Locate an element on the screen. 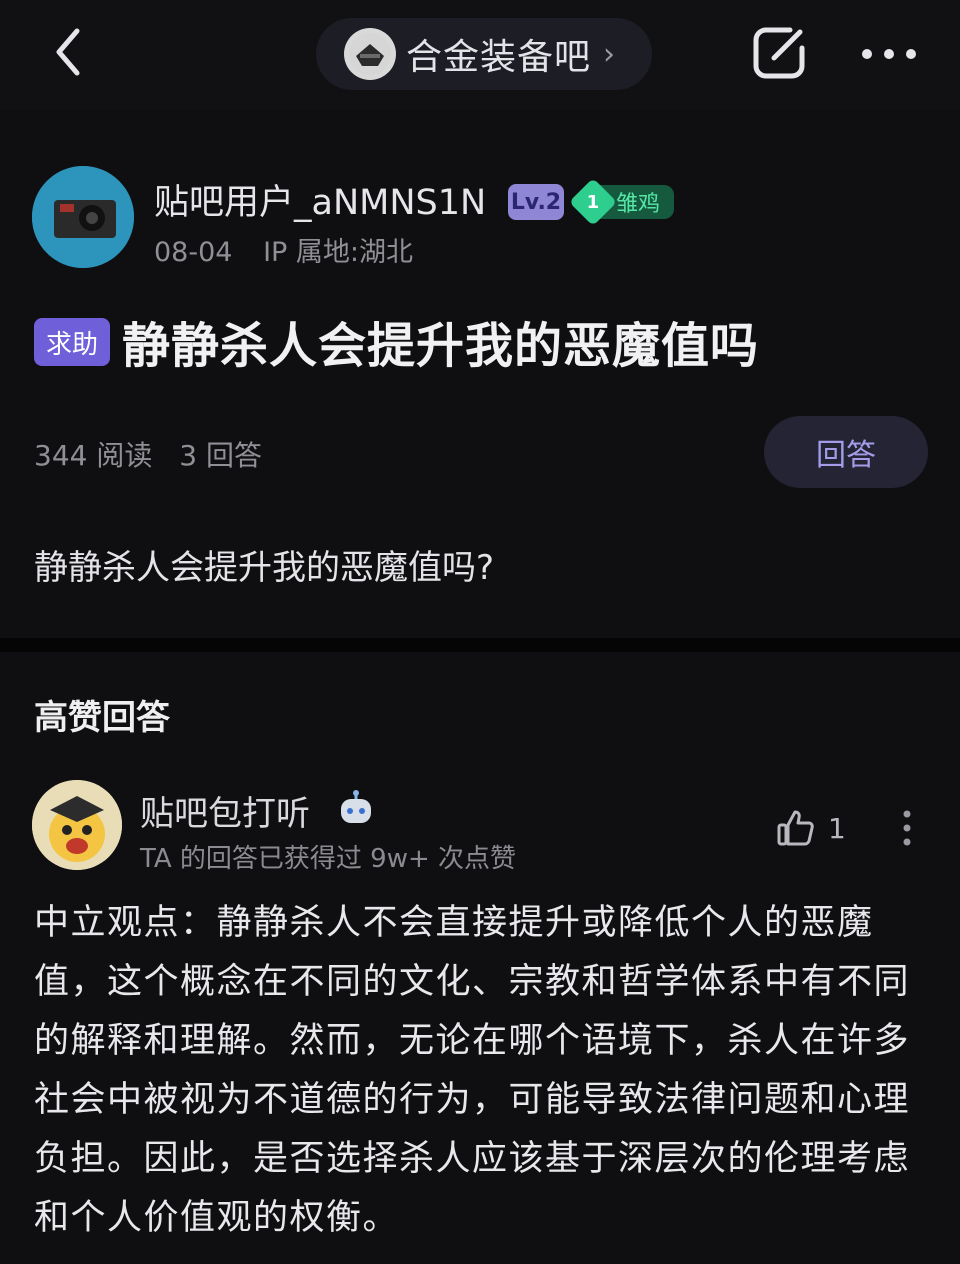 The width and height of the screenshot is (960, 1264). author-name: 贴吧用户_aNMNS1N is located at coordinates (320, 199).